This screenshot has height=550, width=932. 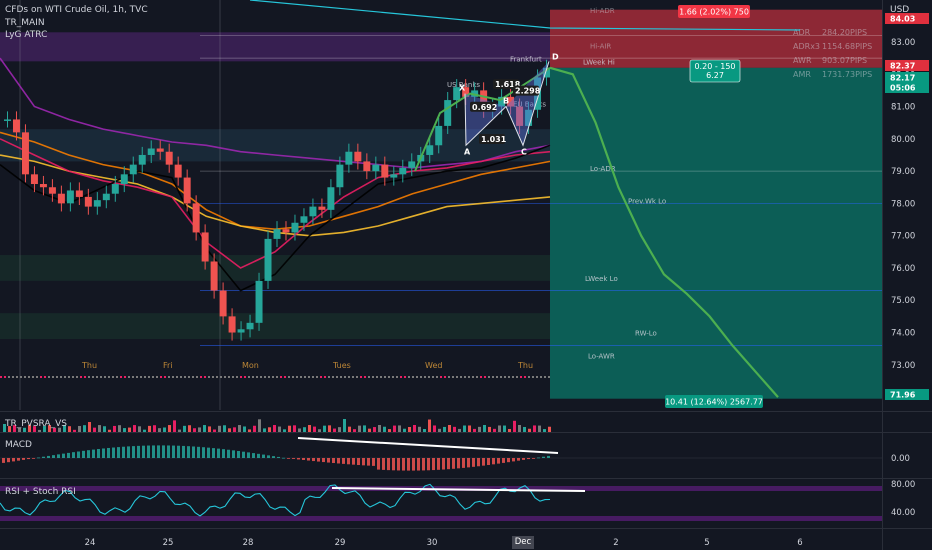 I want to click on pattern-ratio-0: 0.692, so click(x=484, y=107).